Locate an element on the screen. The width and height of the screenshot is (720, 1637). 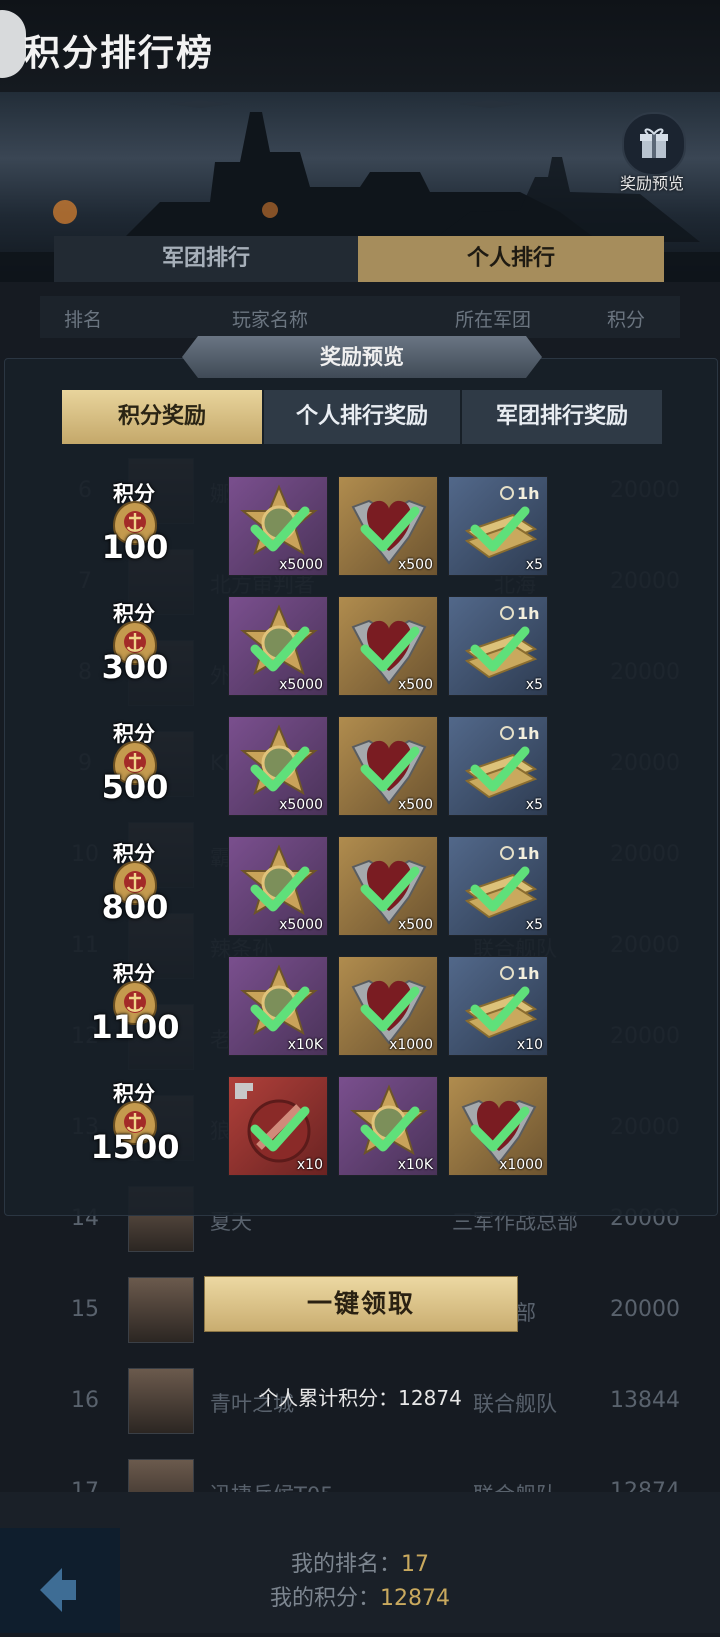
tab-legion-ranking: 军团排行 is located at coordinates (206, 259).